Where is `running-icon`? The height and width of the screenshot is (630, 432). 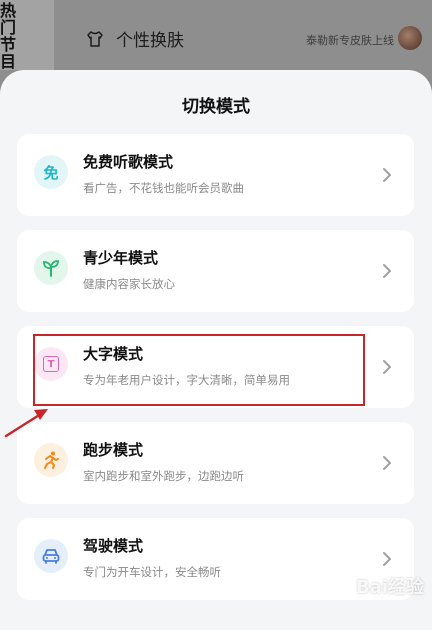 running-icon is located at coordinates (51, 460).